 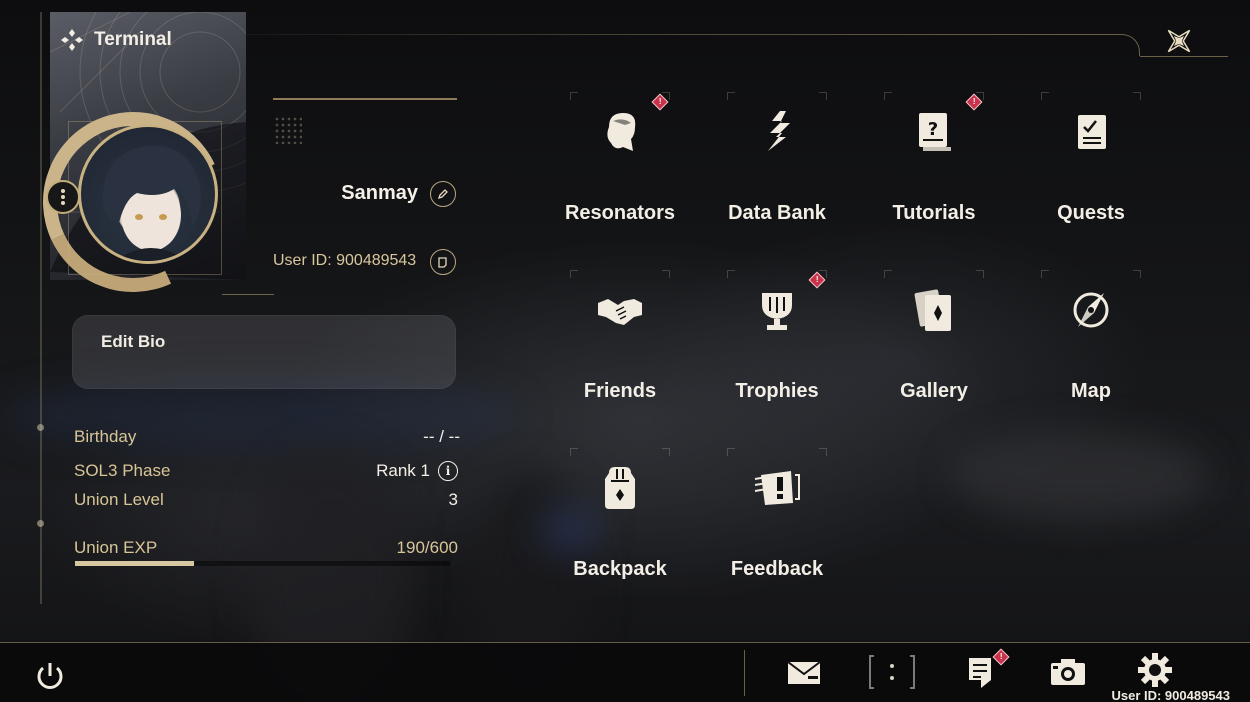 I want to click on menu-item-gallery: Gallery, so click(x=934, y=340).